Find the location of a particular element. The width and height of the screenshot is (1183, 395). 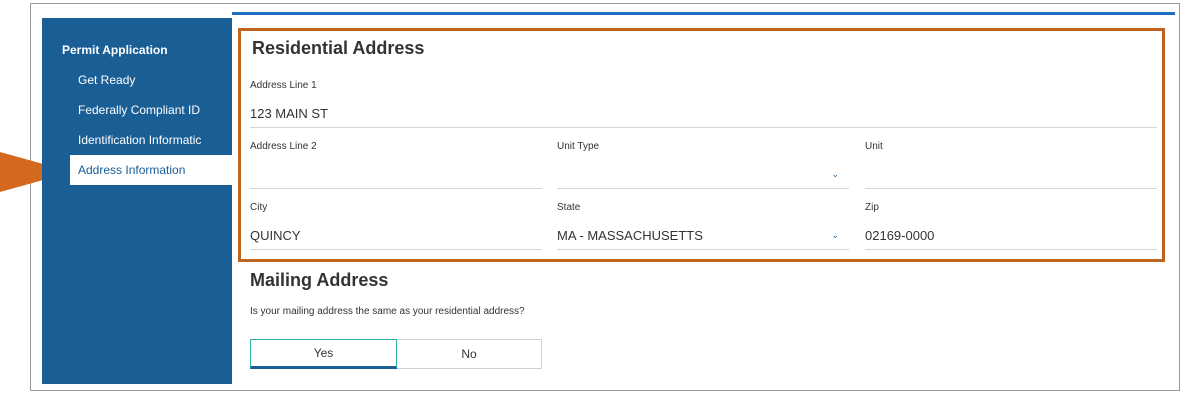

unit-type-select: Unit Type ⌄ is located at coordinates (703, 165).